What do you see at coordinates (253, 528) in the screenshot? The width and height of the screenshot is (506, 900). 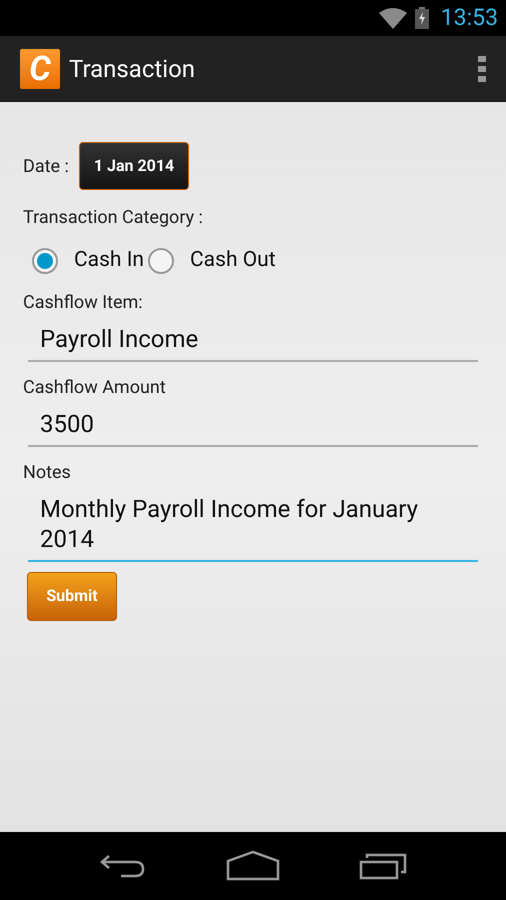 I see `input-field: Monthly Payroll Income for January 2014` at bounding box center [253, 528].